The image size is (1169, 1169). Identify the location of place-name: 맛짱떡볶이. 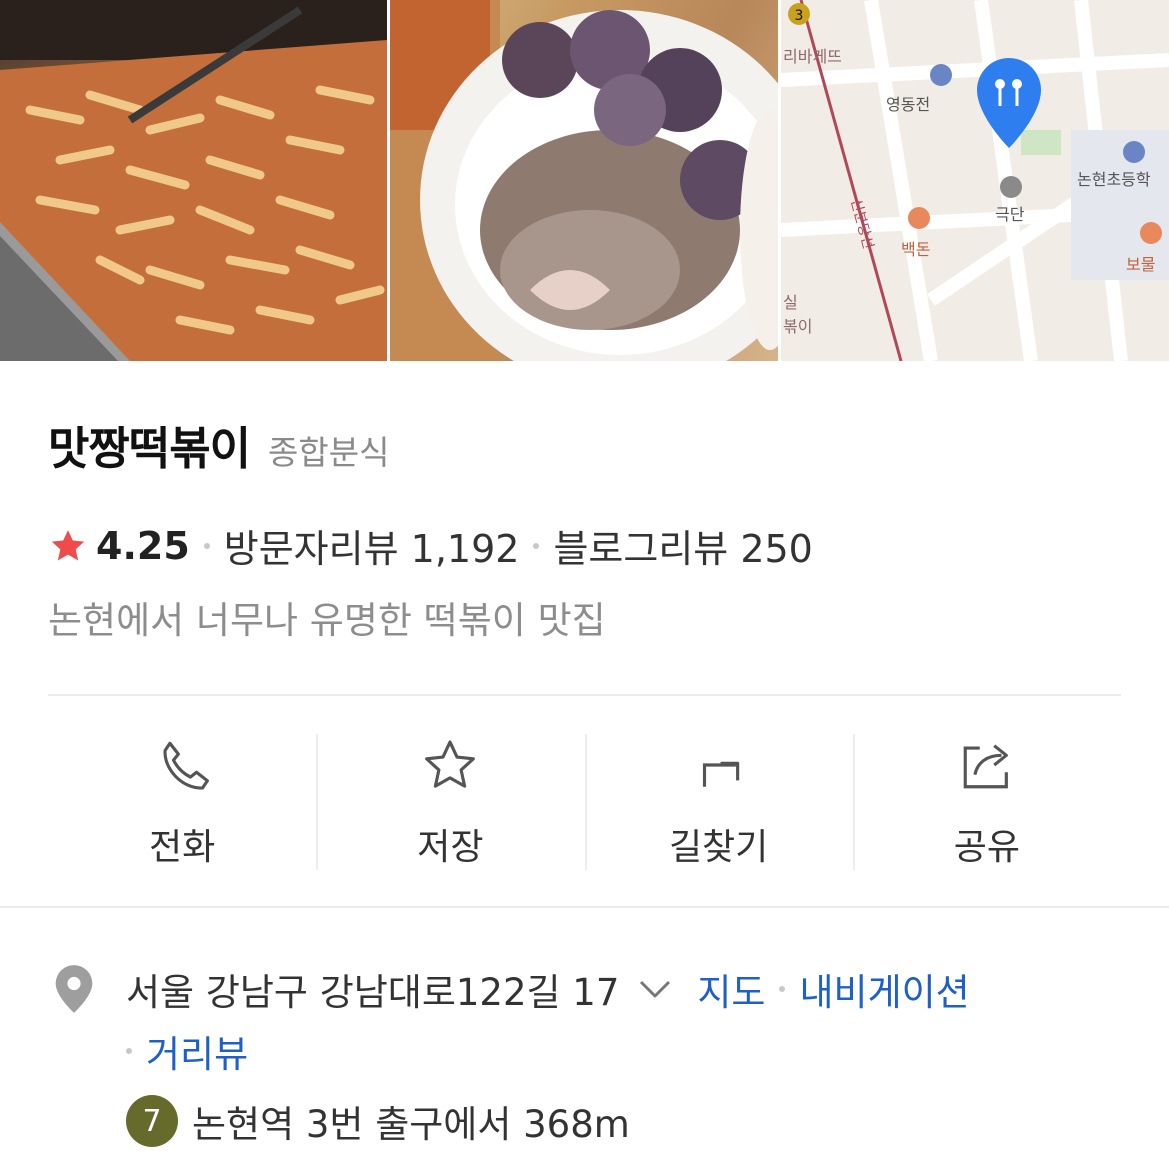
(149, 448).